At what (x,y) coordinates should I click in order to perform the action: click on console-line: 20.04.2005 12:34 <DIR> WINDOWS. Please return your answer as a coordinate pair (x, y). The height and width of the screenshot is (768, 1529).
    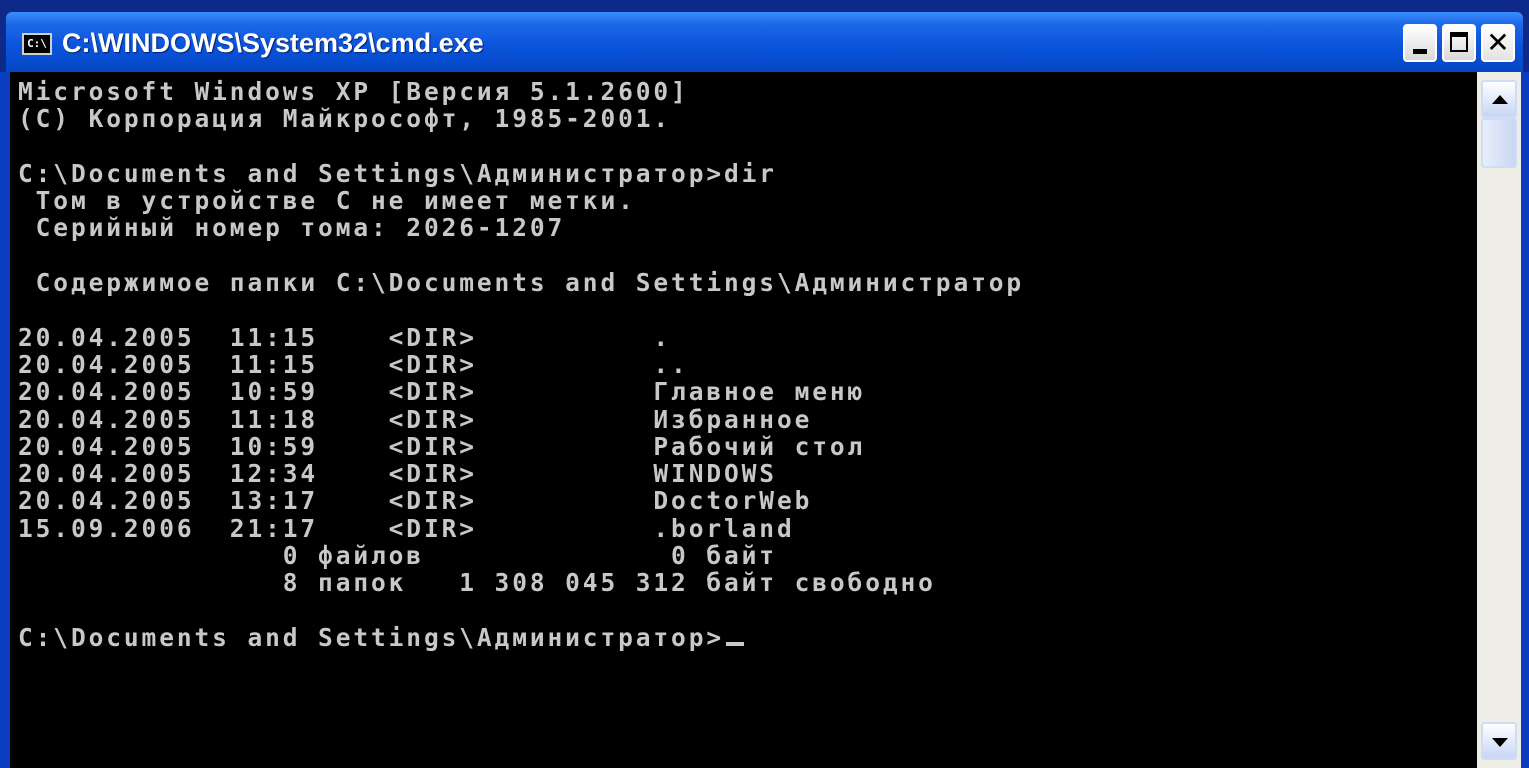
    Looking at the image, I should click on (397, 474).